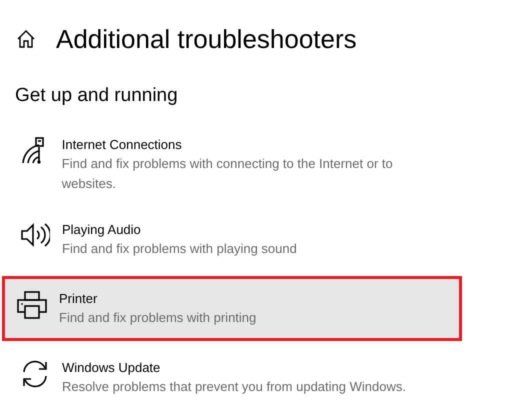 The image size is (524, 414). What do you see at coordinates (97, 96) in the screenshot?
I see `section-heading: Get up and running` at bounding box center [97, 96].